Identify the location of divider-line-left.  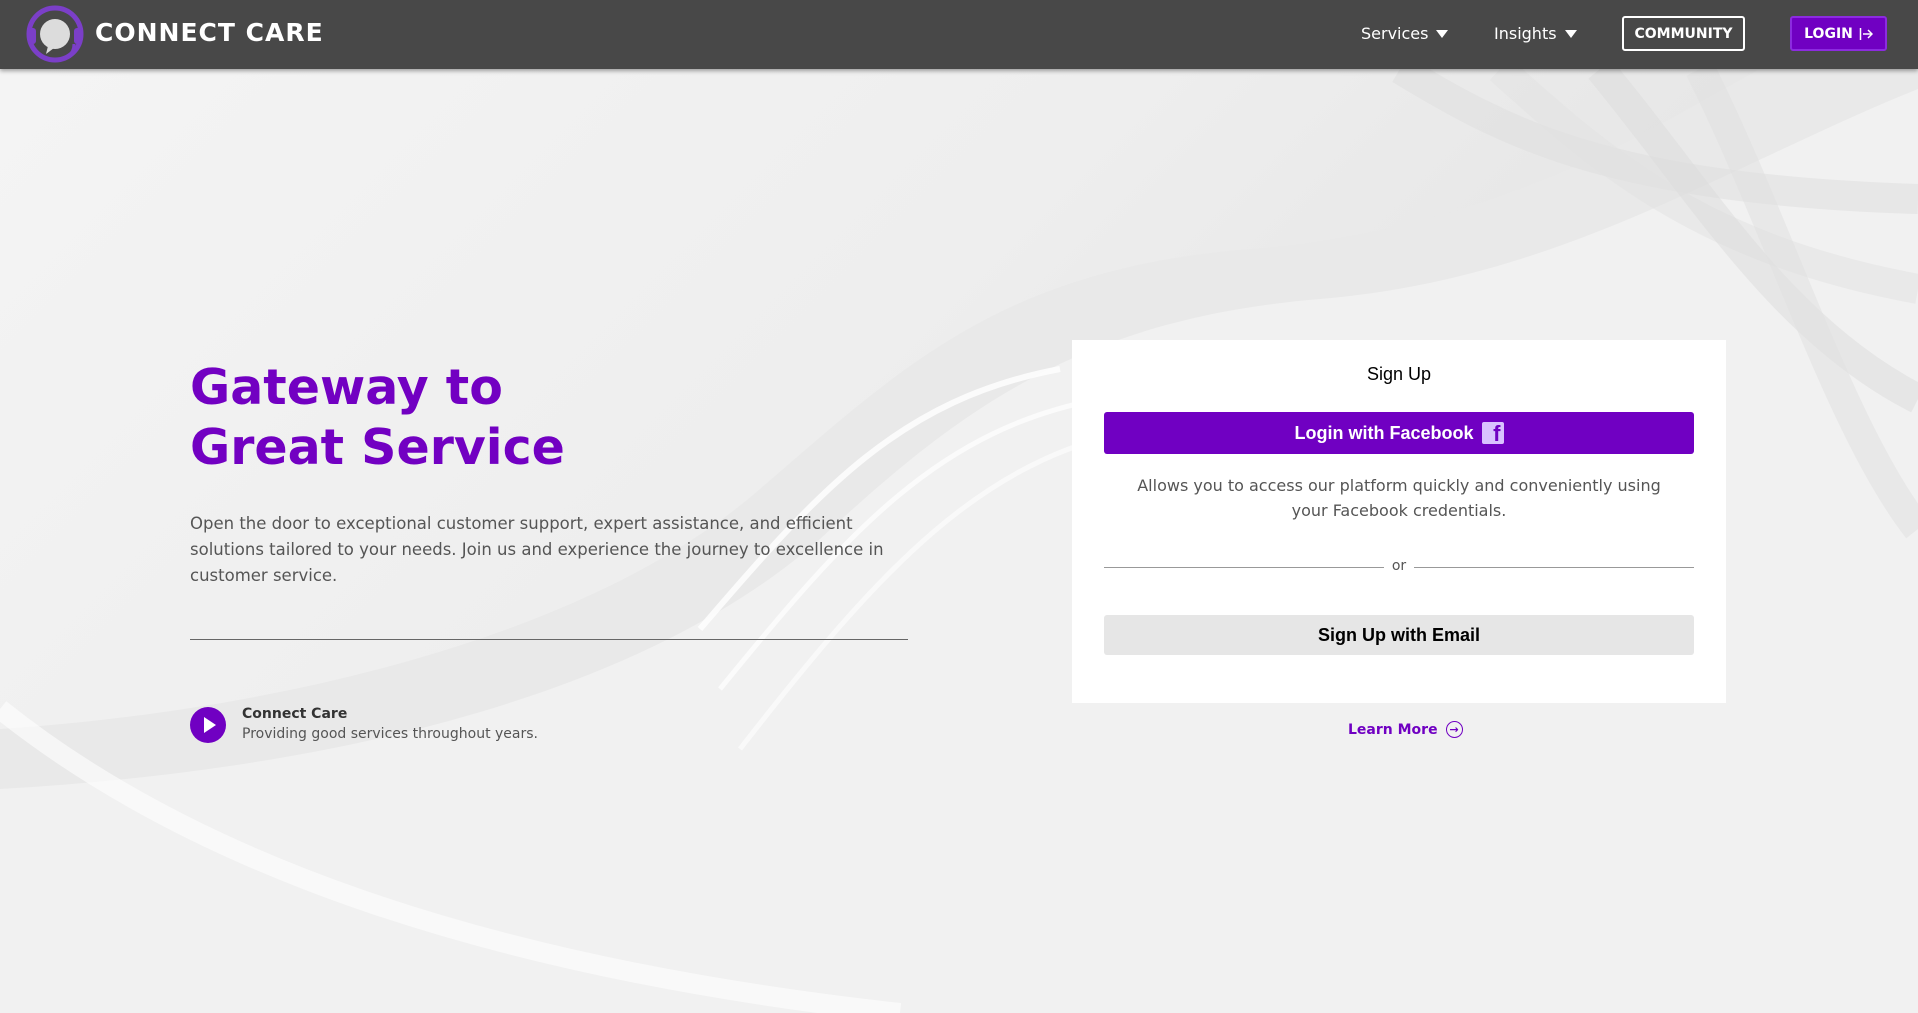
(1244, 567).